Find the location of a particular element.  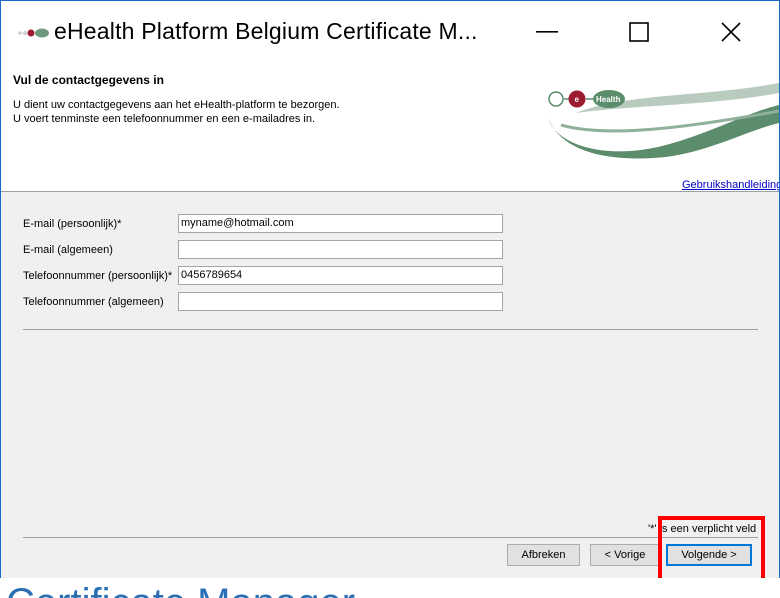

header-divider is located at coordinates (390, 191).